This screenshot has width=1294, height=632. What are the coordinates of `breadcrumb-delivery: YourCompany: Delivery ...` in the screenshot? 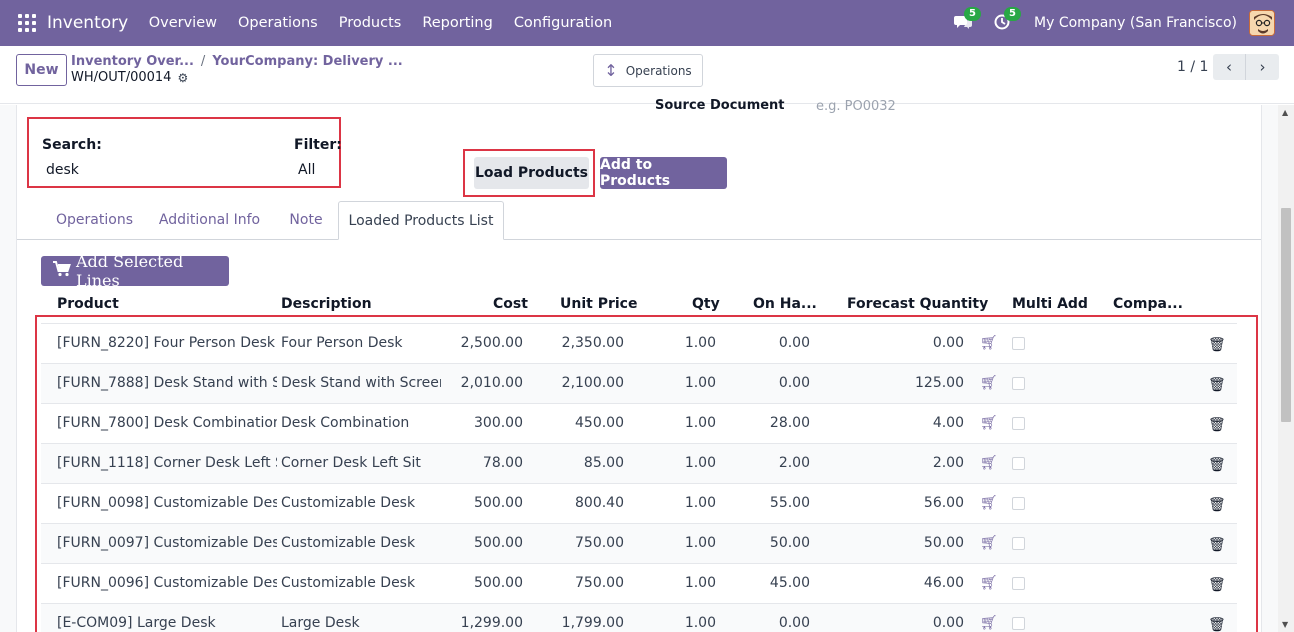 It's located at (307, 61).